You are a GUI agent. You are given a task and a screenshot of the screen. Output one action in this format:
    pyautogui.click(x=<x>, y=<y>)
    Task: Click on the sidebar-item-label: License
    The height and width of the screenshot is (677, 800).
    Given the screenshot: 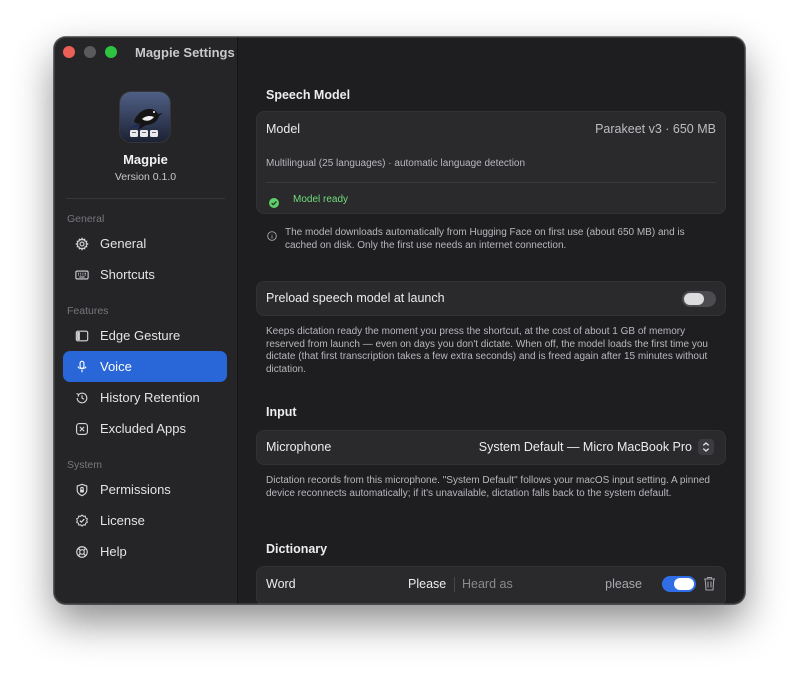 What is the action you would take?
    pyautogui.click(x=122, y=520)
    